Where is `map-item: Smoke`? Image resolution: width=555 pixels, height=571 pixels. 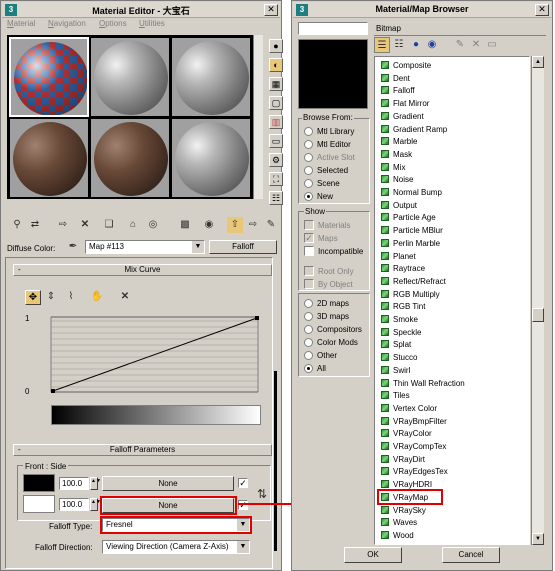
map-item: Smoke is located at coordinates (399, 320).